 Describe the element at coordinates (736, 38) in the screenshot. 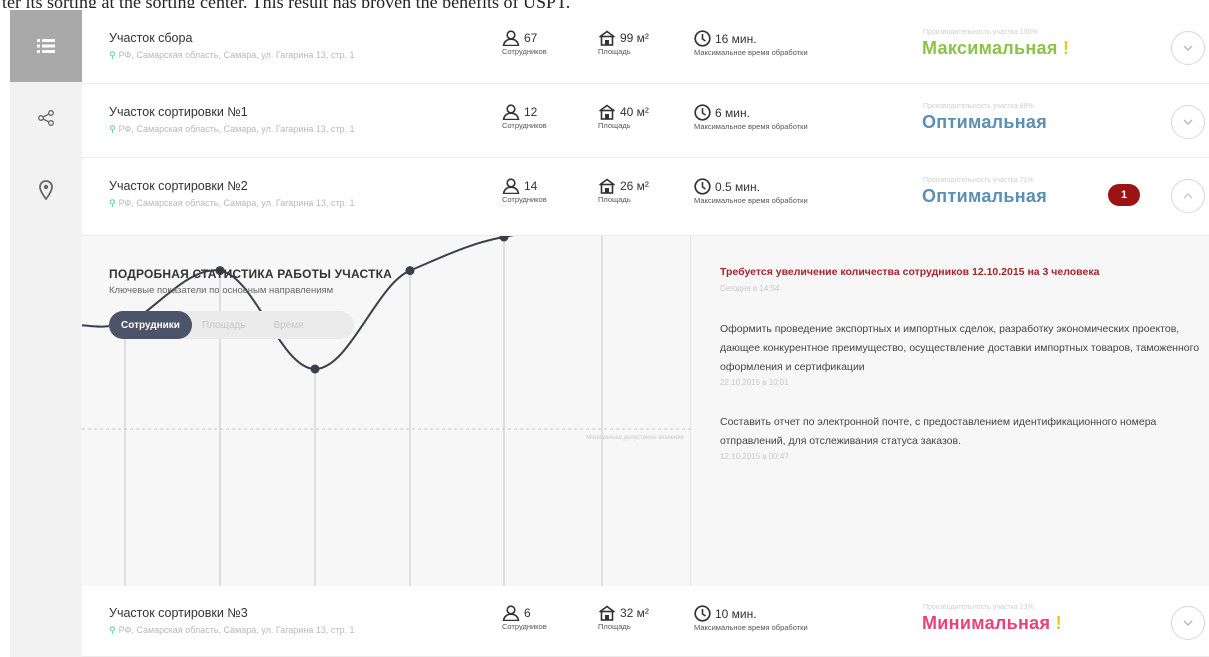

I see `time-value: 16 мин.` at that location.